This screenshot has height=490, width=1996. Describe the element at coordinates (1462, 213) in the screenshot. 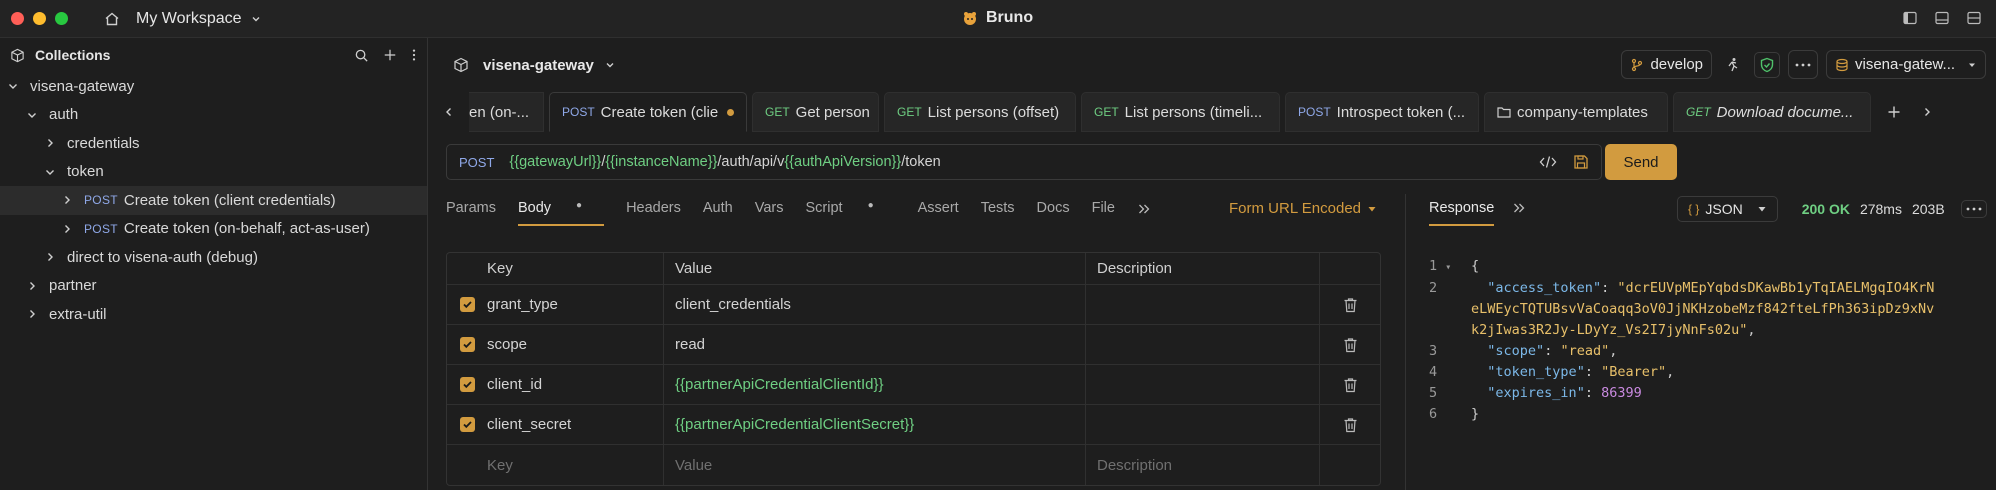

I see `tab-response: Response` at that location.